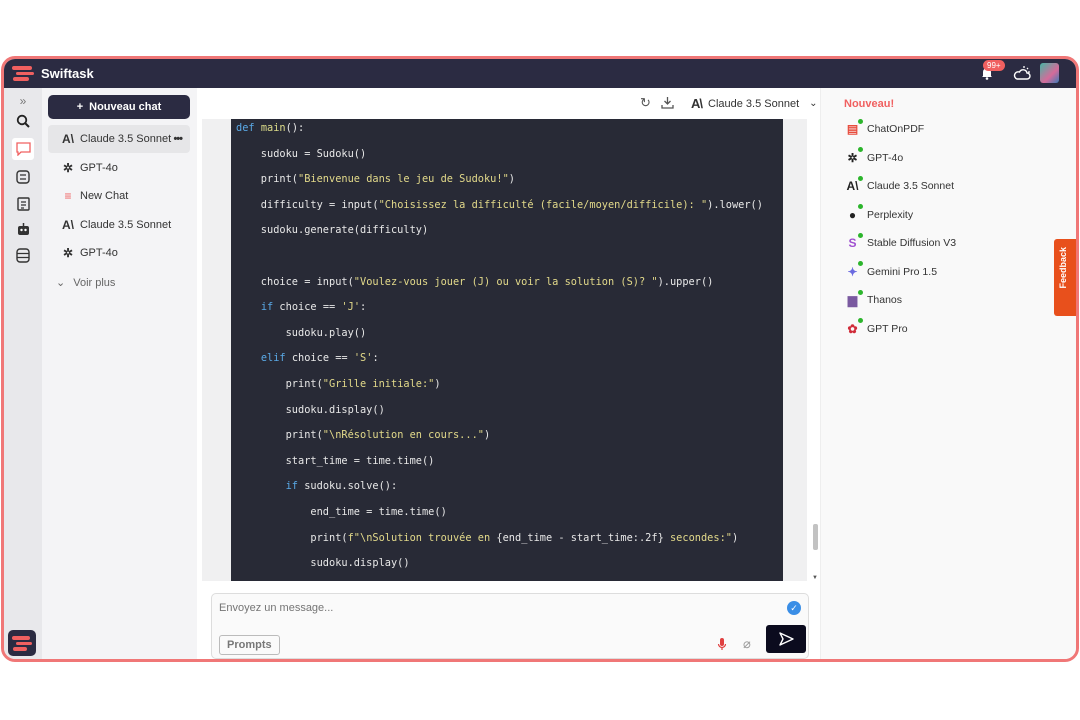 The height and width of the screenshot is (720, 1080). Describe the element at coordinates (126, 224) in the screenshot. I see `chat-history-label: Claude 3.5 Sonnet` at that location.